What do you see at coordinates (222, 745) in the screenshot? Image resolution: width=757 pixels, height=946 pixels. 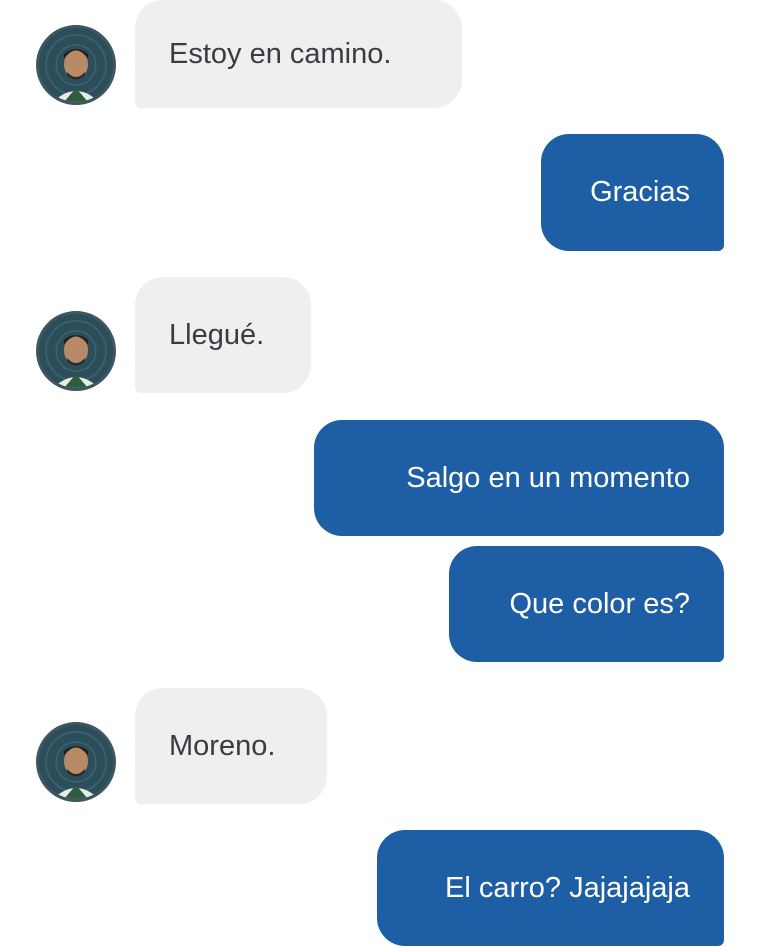 I see `message-text: Moreno.` at bounding box center [222, 745].